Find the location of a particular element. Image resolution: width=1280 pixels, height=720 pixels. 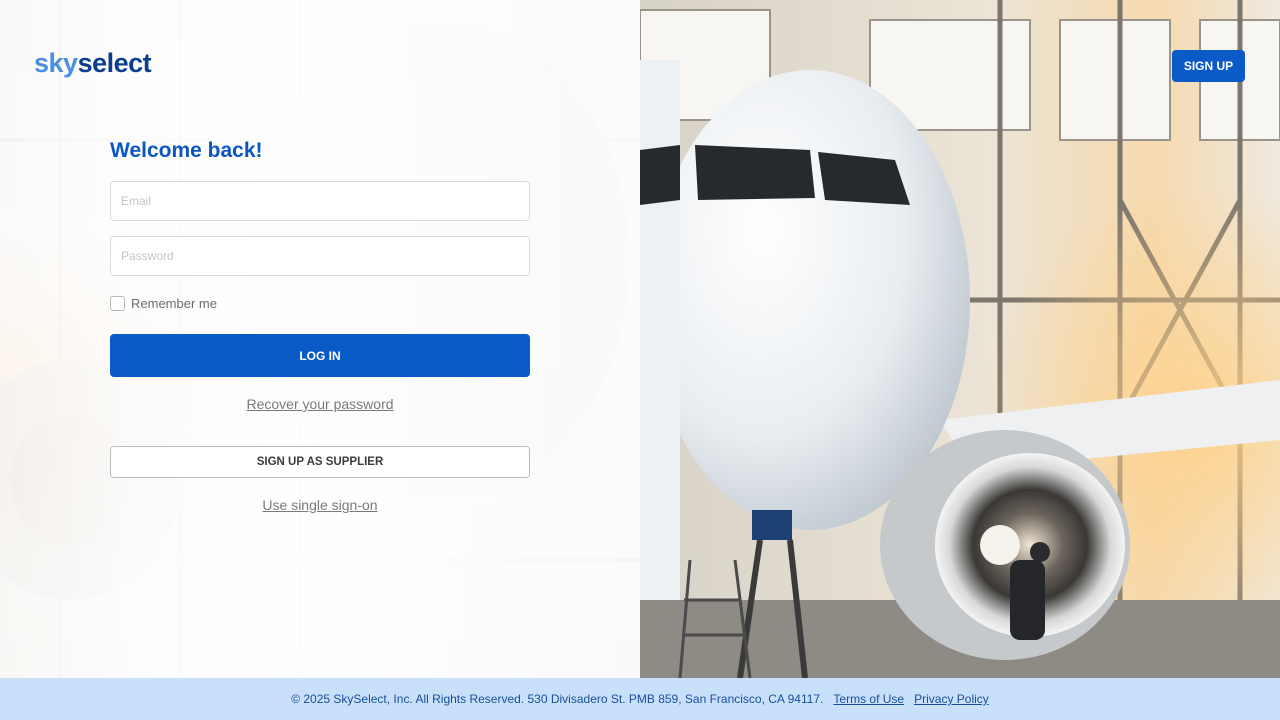

privacy-policy-link: Privacy Policy is located at coordinates (951, 699).